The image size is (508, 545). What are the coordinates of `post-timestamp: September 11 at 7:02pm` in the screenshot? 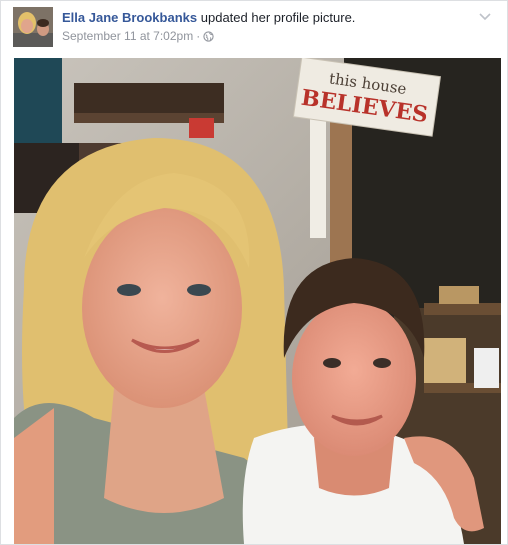 It's located at (127, 36).